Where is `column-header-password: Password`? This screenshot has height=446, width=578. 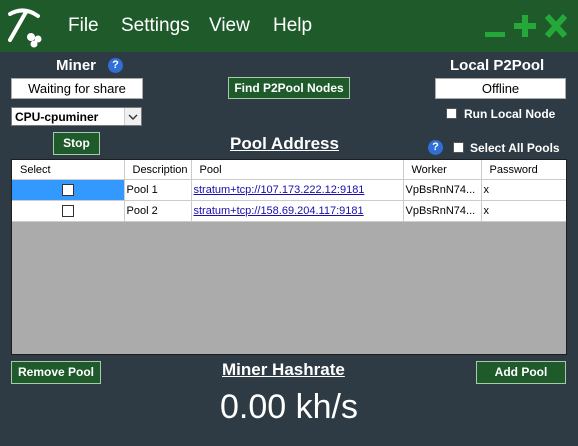
column-header-password: Password is located at coordinates (523, 170).